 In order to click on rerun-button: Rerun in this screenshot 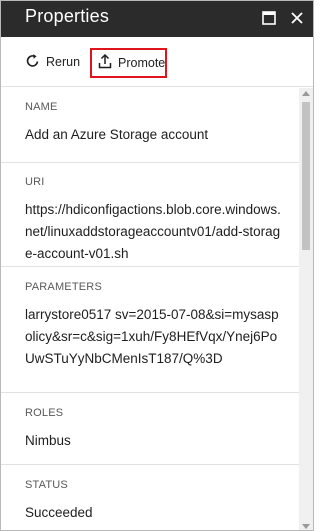, I will do `click(52, 62)`.